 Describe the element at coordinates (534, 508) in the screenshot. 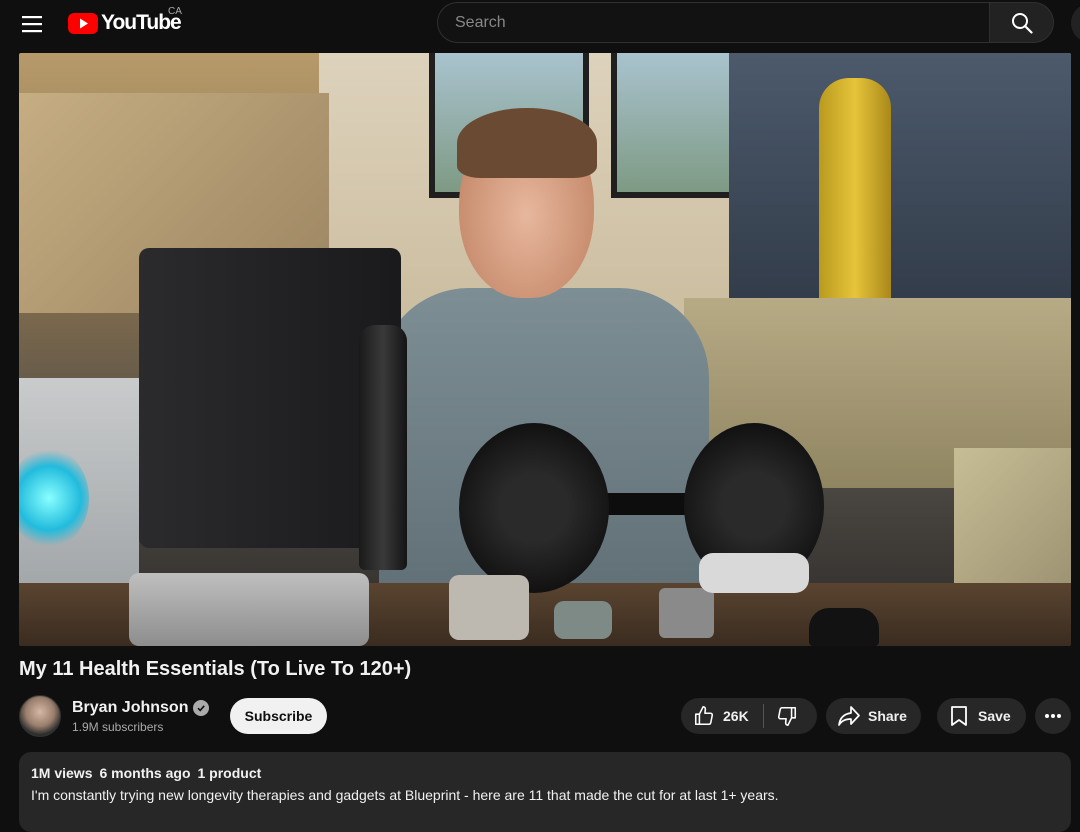

I see `scene-dumbbell` at that location.